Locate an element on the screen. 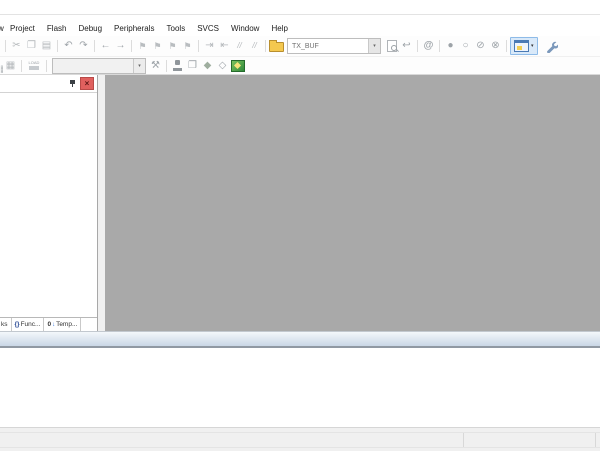 This screenshot has width=600, height=451. diamond-icon: ◆ is located at coordinates (207, 65).